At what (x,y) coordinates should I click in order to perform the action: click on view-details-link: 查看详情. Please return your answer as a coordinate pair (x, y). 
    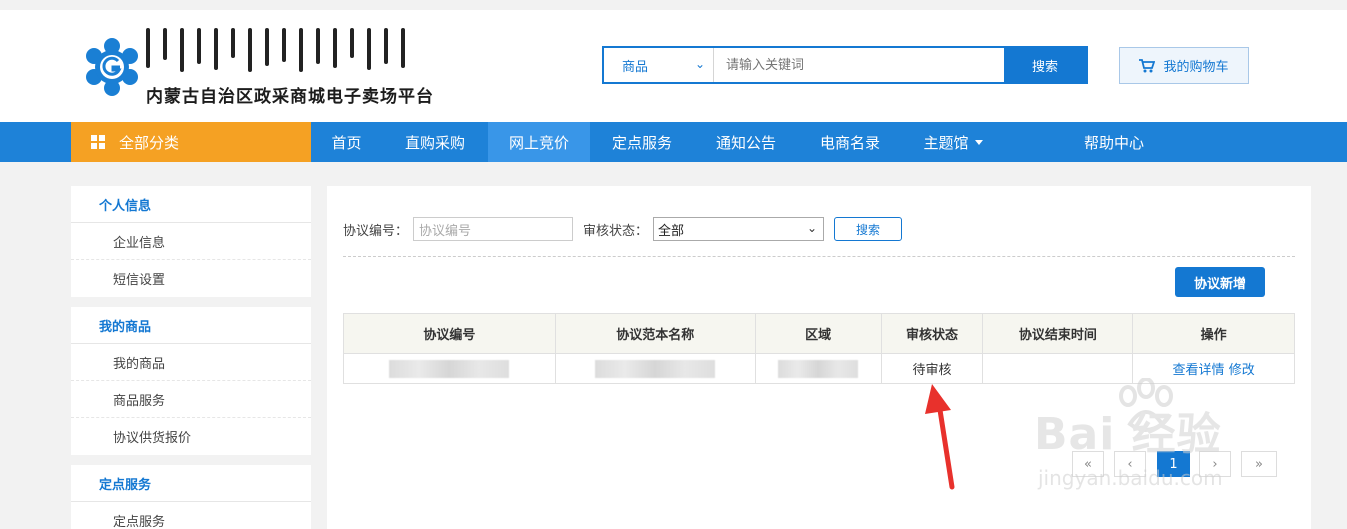
    Looking at the image, I should click on (1199, 370).